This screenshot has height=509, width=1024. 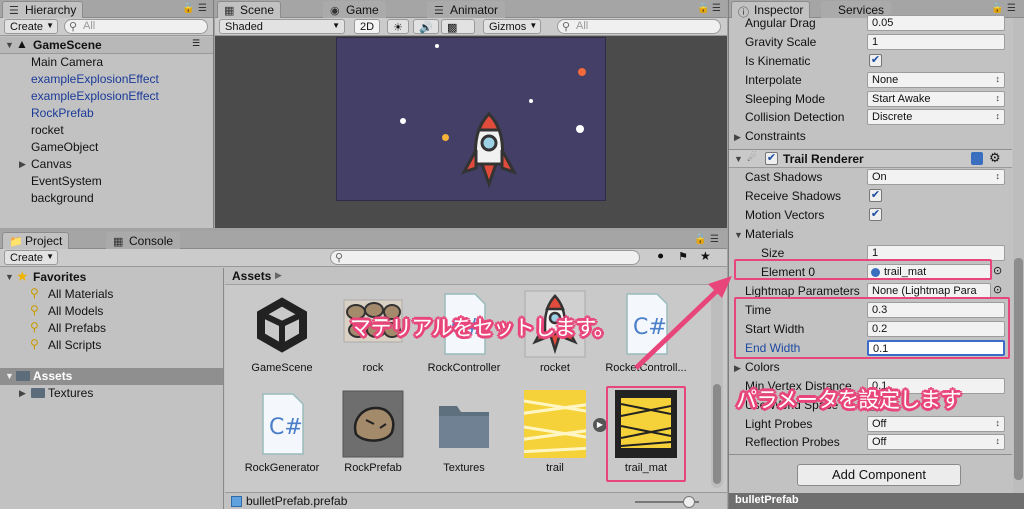 What do you see at coordinates (683, 323) in the screenshot?
I see `callout-arrow` at bounding box center [683, 323].